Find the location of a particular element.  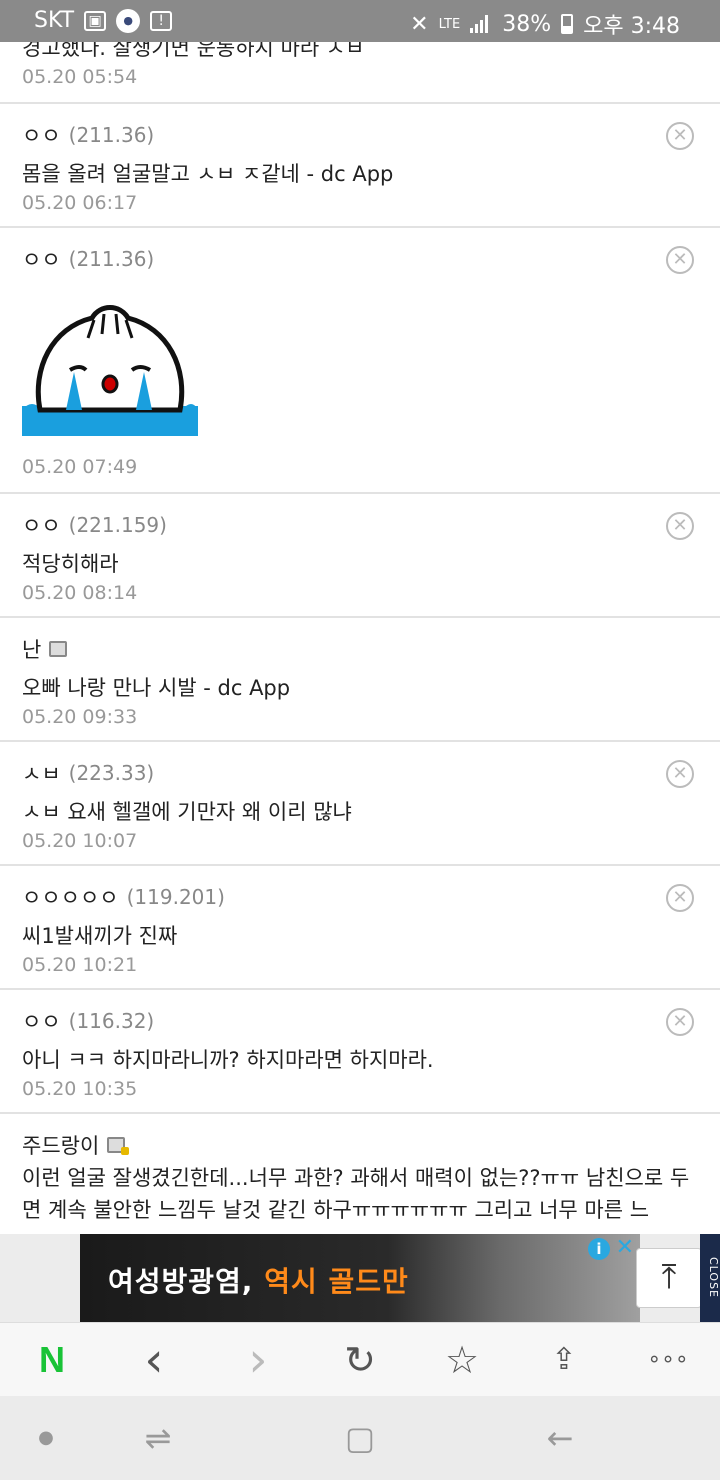

more-button: ∘∘∘ is located at coordinates (668, 1360).